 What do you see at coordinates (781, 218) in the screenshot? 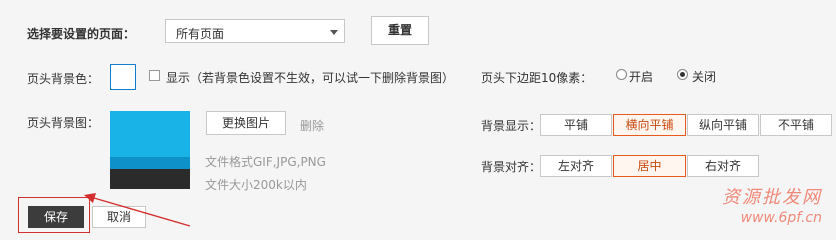
I see `watermark-url: www.6pf.cn` at bounding box center [781, 218].